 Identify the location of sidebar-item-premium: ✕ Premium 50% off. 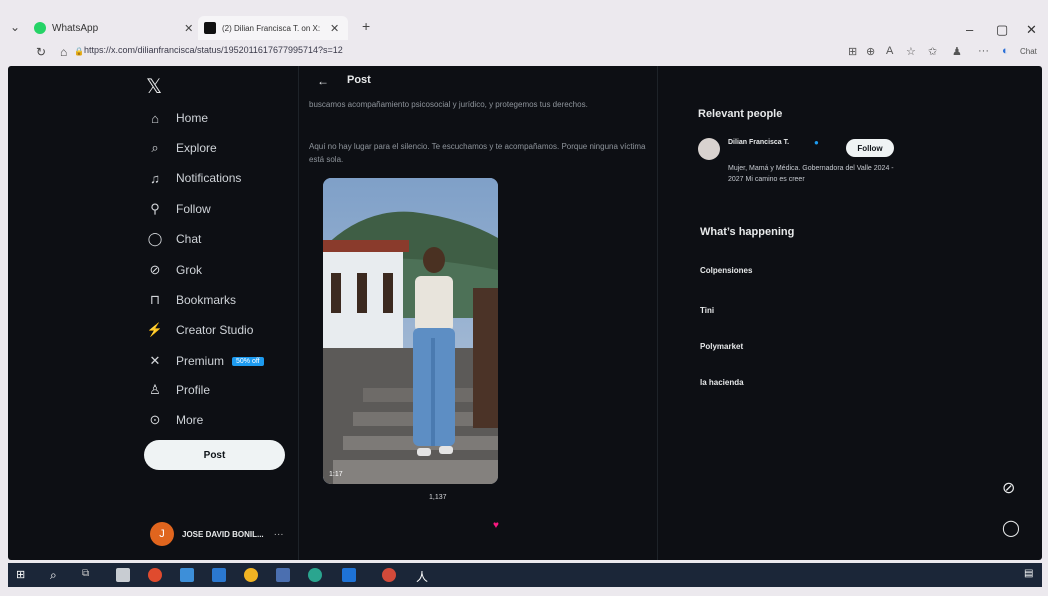
(205, 361).